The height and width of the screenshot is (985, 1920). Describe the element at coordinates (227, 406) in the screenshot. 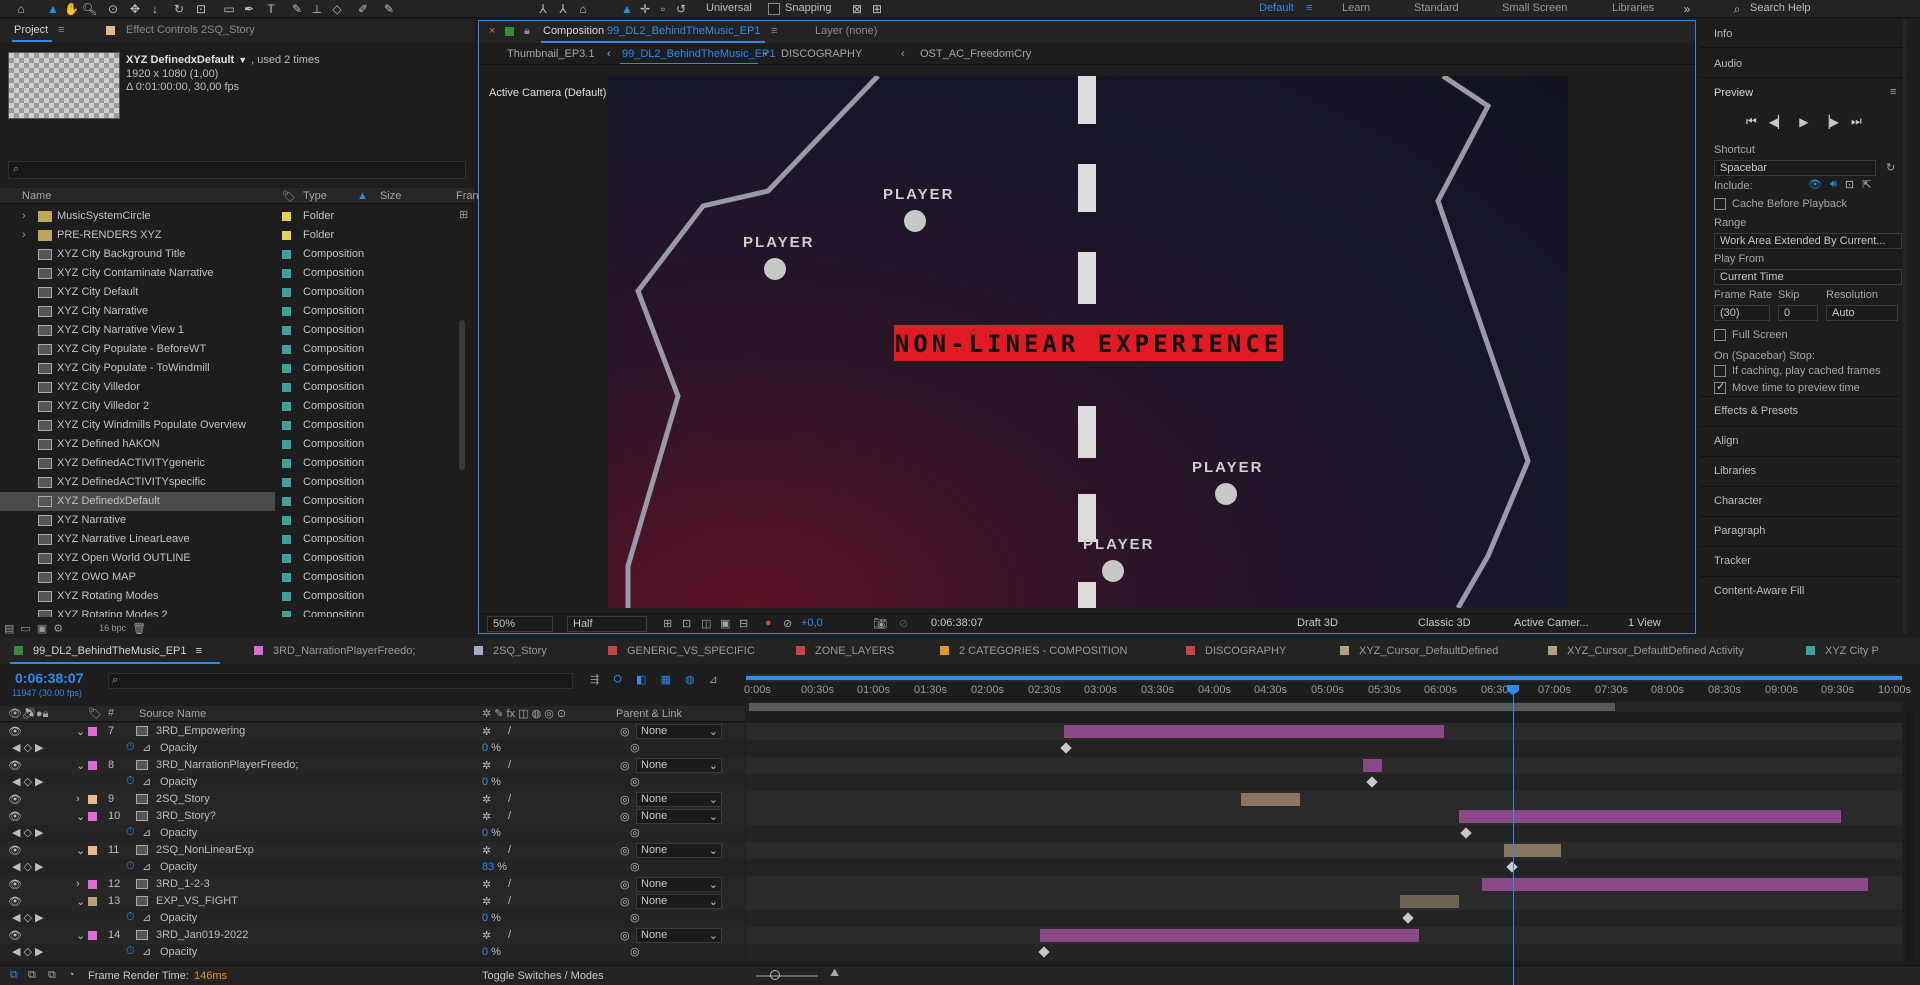

I see `project-item: XYZ City Villedor 2 Composition` at that location.